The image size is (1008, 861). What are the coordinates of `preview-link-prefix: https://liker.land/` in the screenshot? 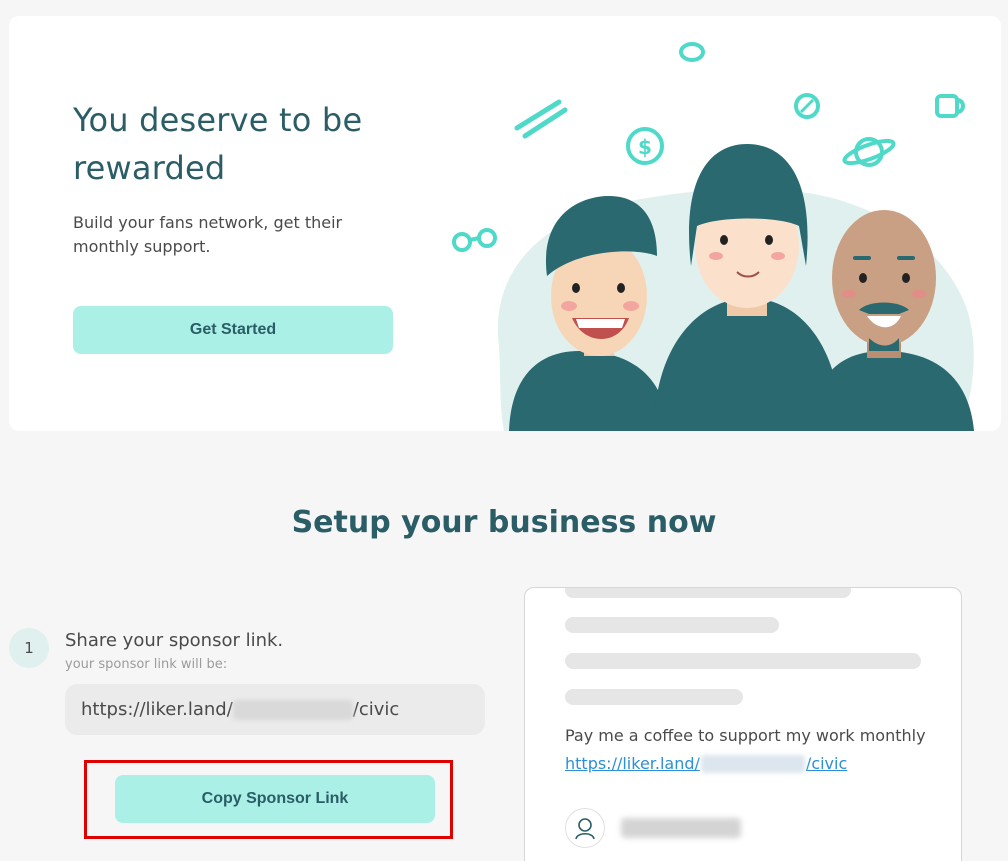 It's located at (632, 763).